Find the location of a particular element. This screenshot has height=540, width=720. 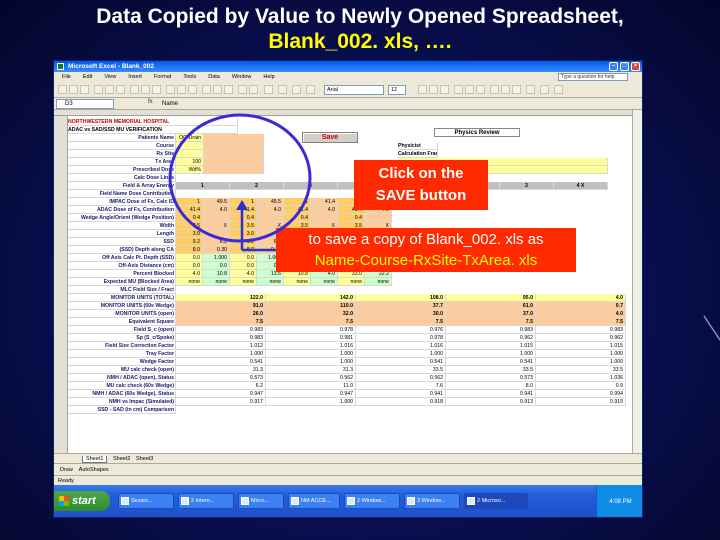

cell: 95.0 is located at coordinates (491, 298).